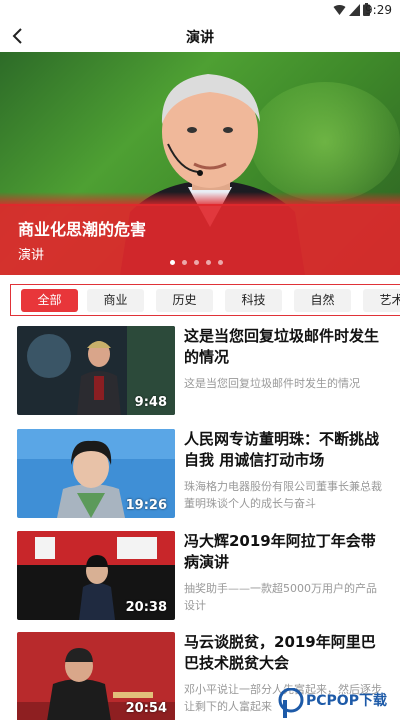 The width and height of the screenshot is (400, 720). What do you see at coordinates (82, 229) in the screenshot?
I see `banner-title: 商业化思潮的危害` at bounding box center [82, 229].